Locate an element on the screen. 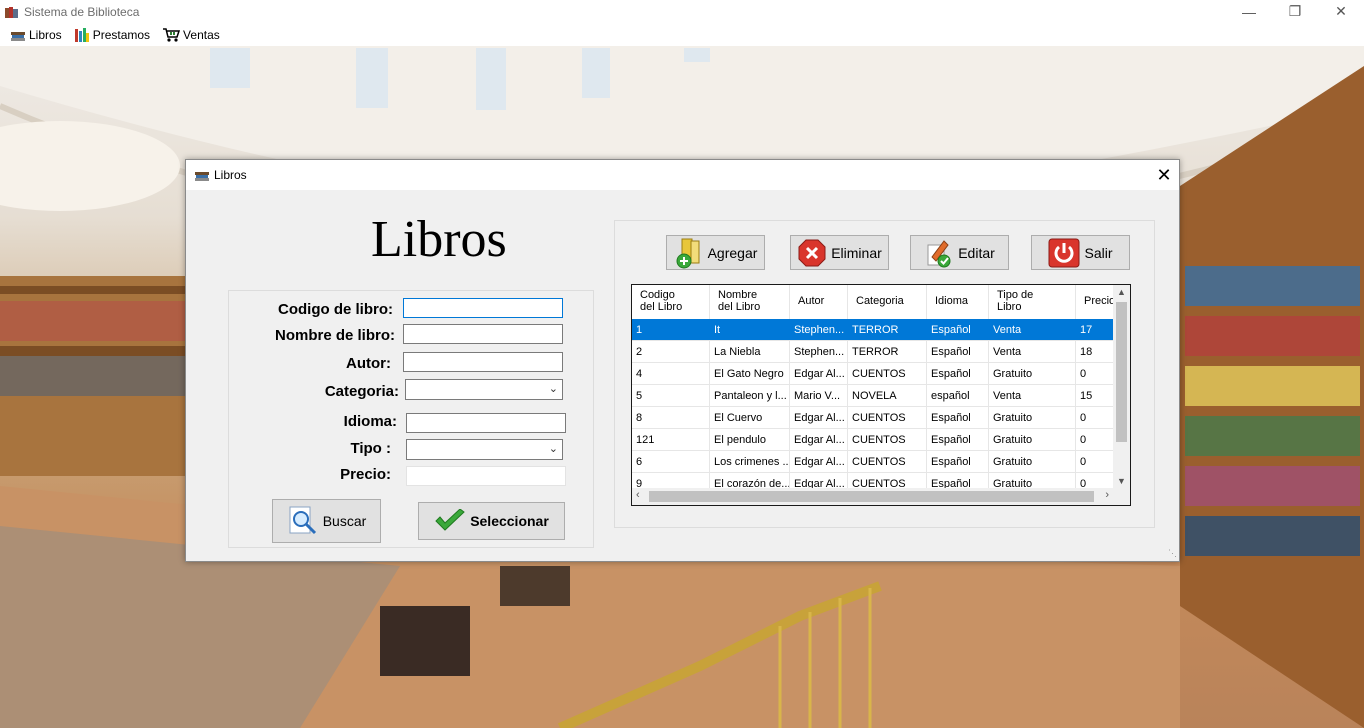 This screenshot has width=1364, height=728. table-cell: El pendulo is located at coordinates (750, 439).